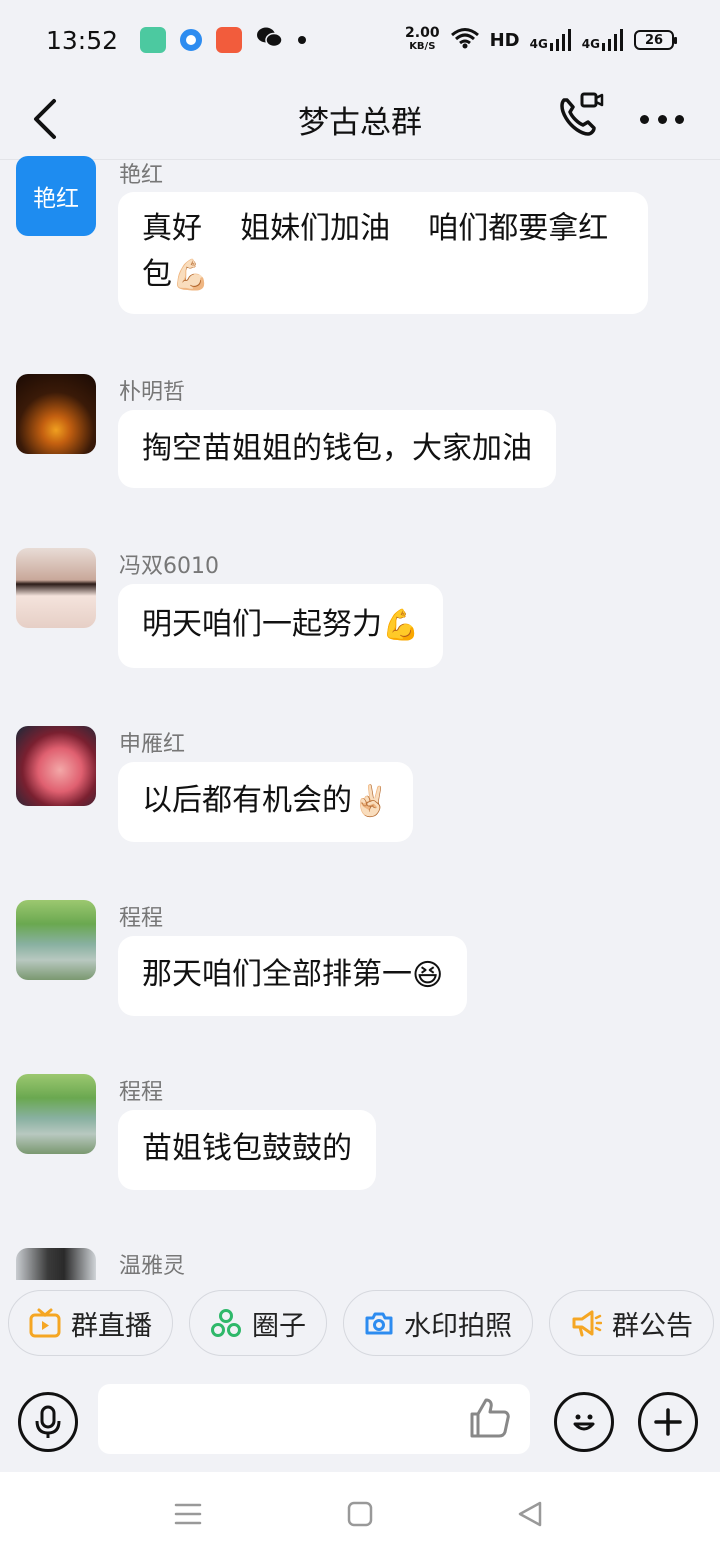  Describe the element at coordinates (360, 1422) in the screenshot. I see `message-input-area` at that location.